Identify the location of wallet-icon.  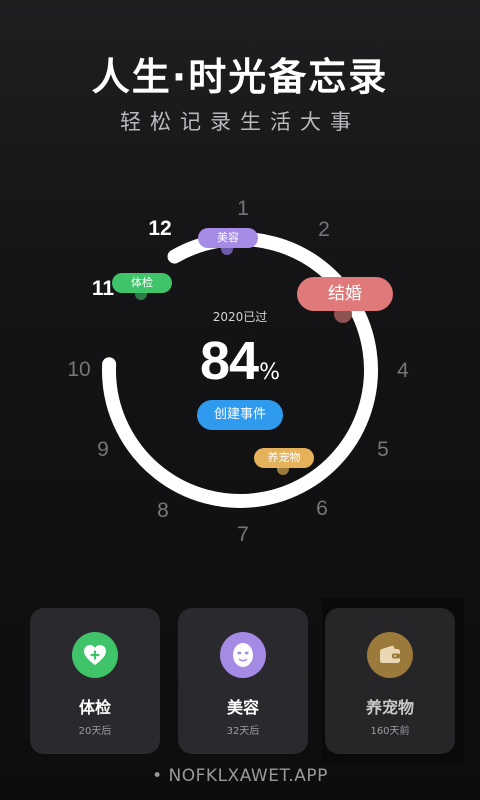
(390, 655).